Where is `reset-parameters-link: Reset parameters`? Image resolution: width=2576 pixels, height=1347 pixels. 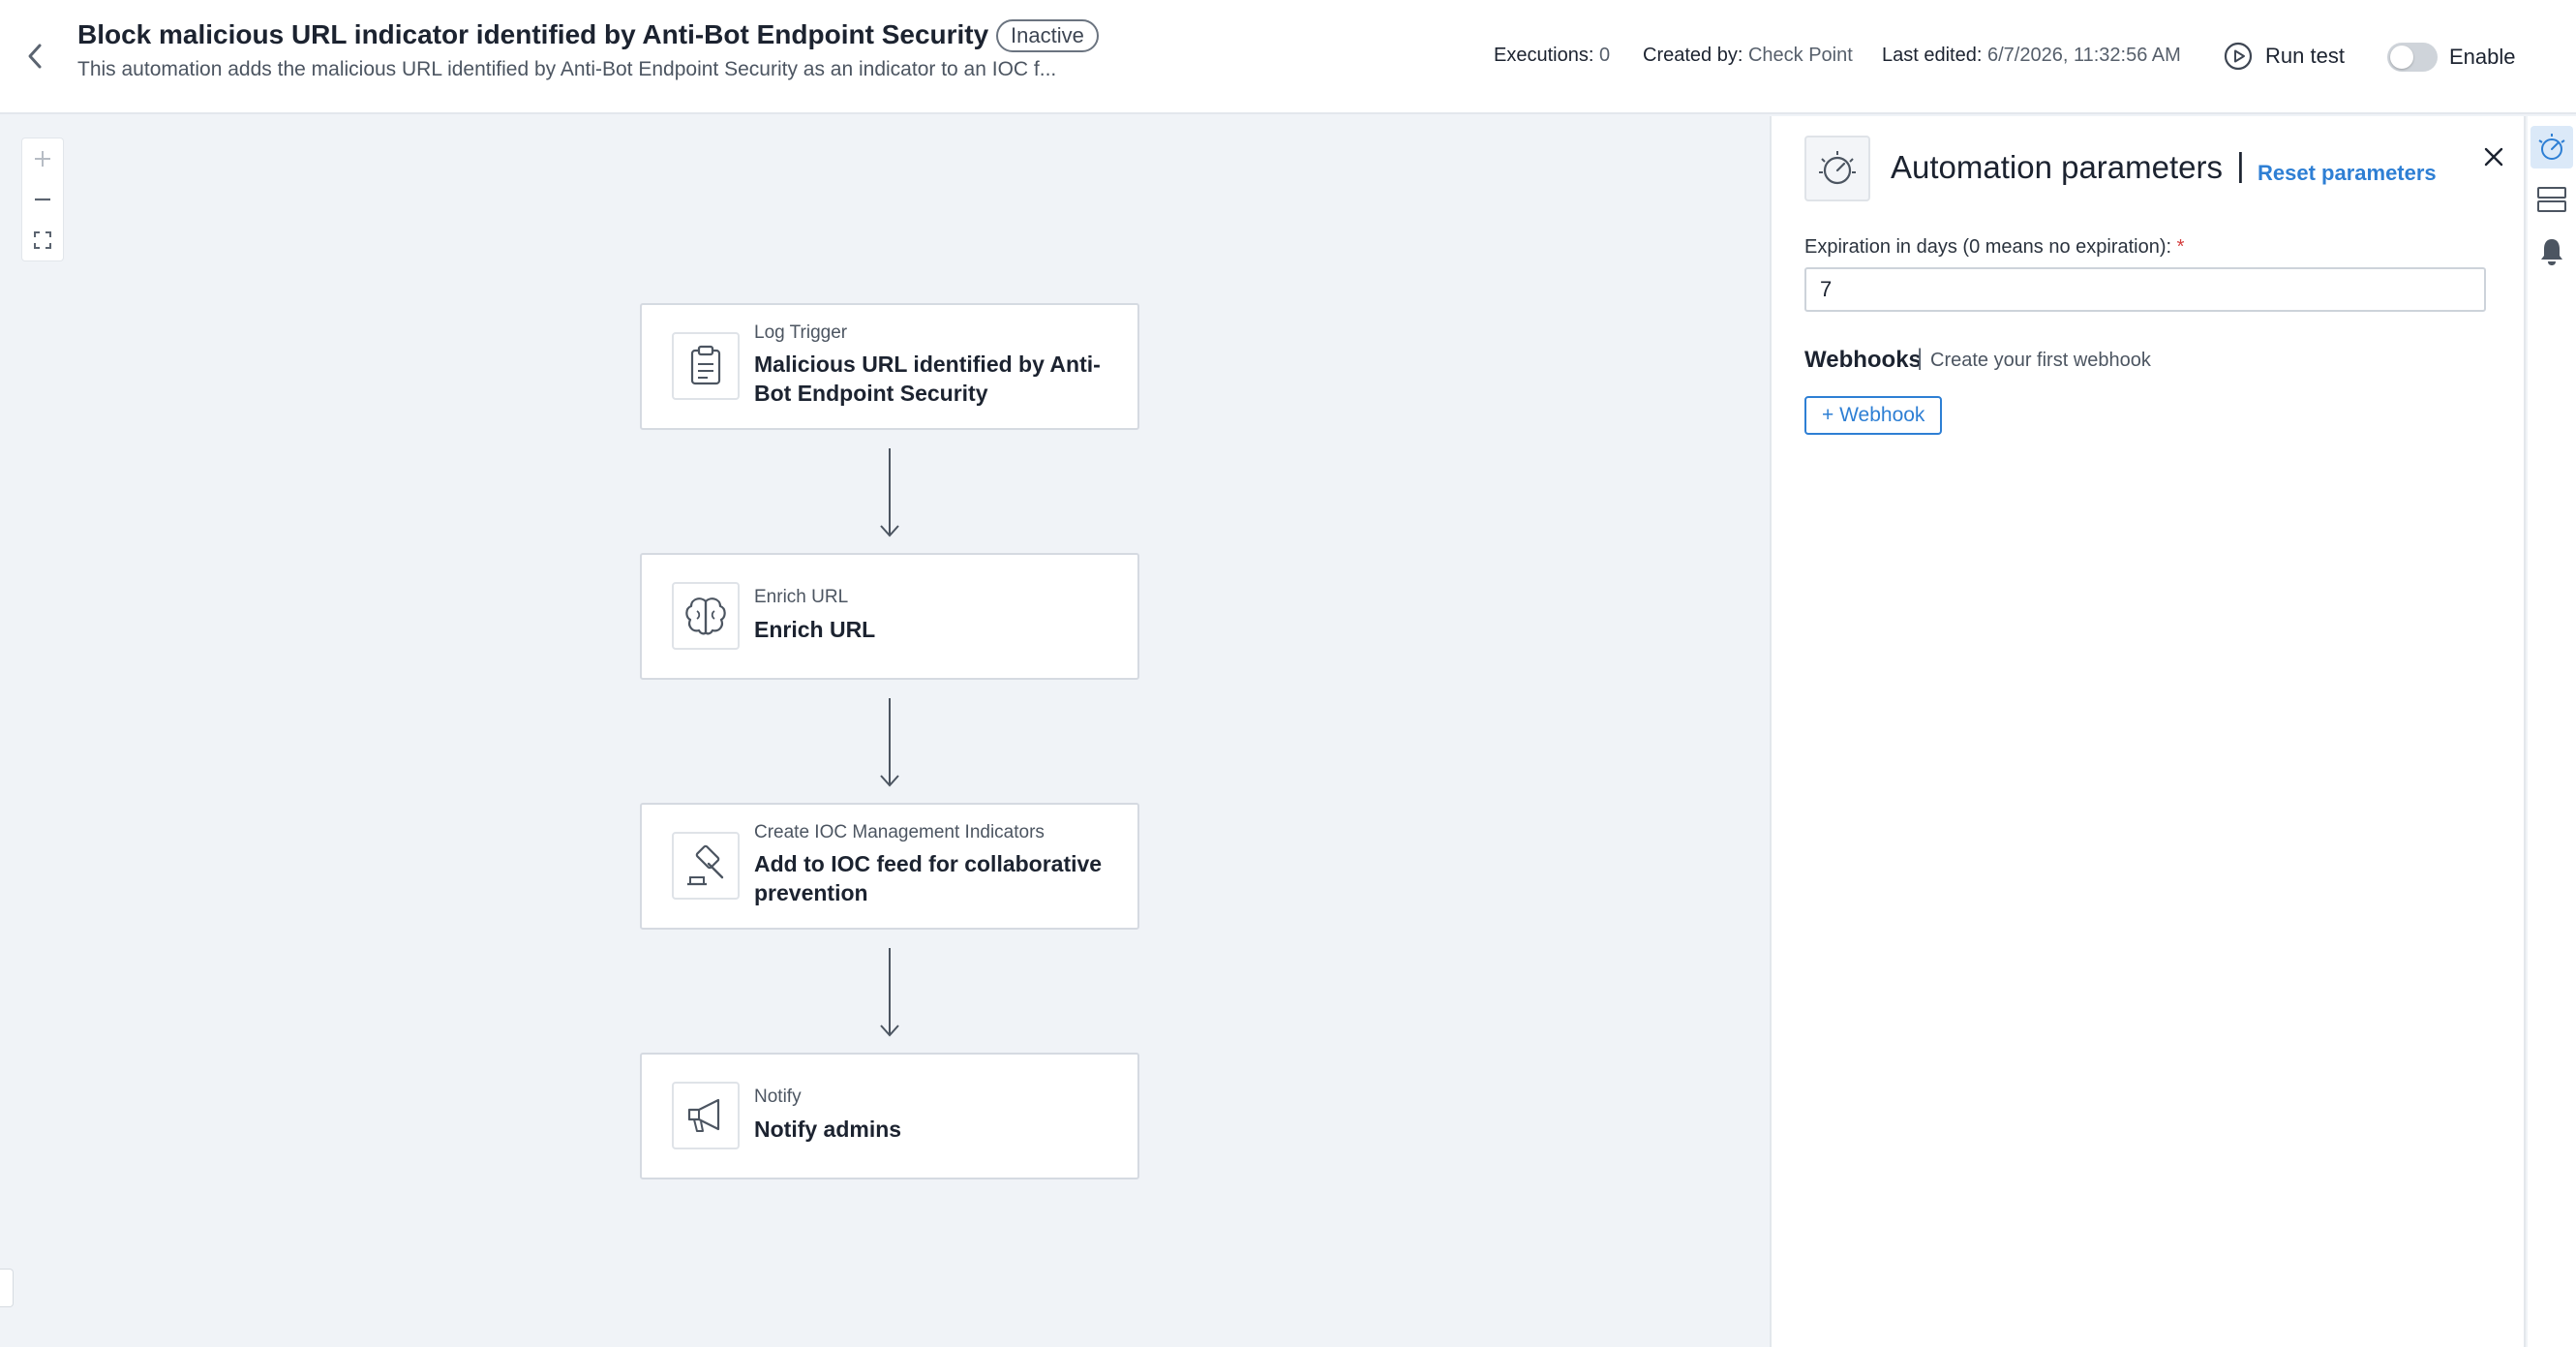
reset-parameters-link: Reset parameters is located at coordinates (2347, 173).